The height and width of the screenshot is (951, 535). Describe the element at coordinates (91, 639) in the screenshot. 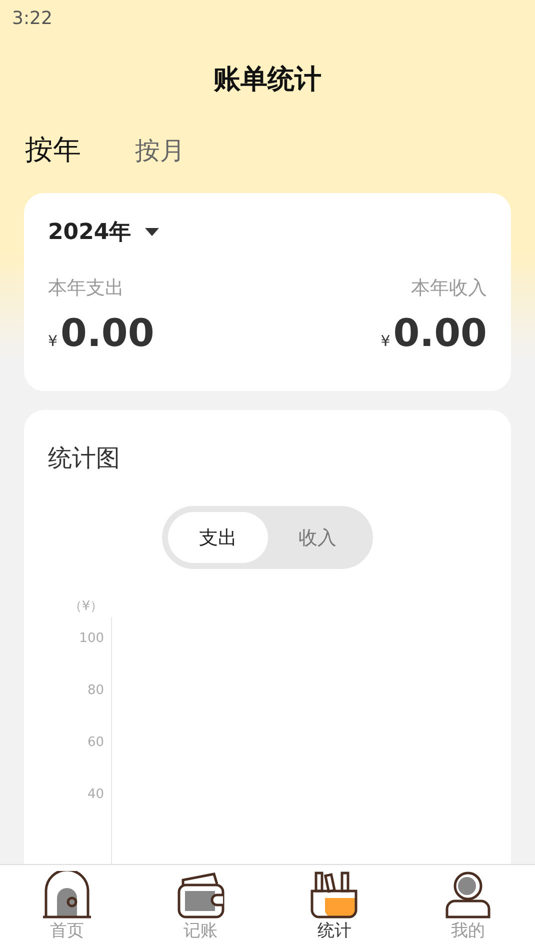

I see `axis-tick-label: 100` at that location.